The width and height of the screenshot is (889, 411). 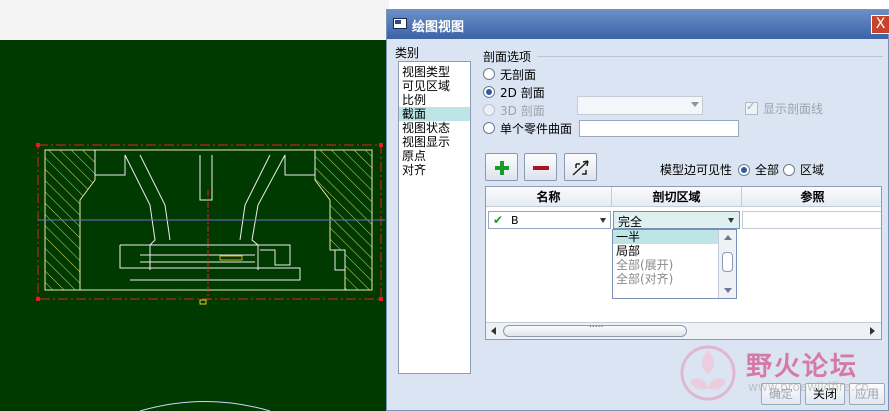 I want to click on radio-single-part-surface: 单个零件曲面, so click(x=527, y=128).